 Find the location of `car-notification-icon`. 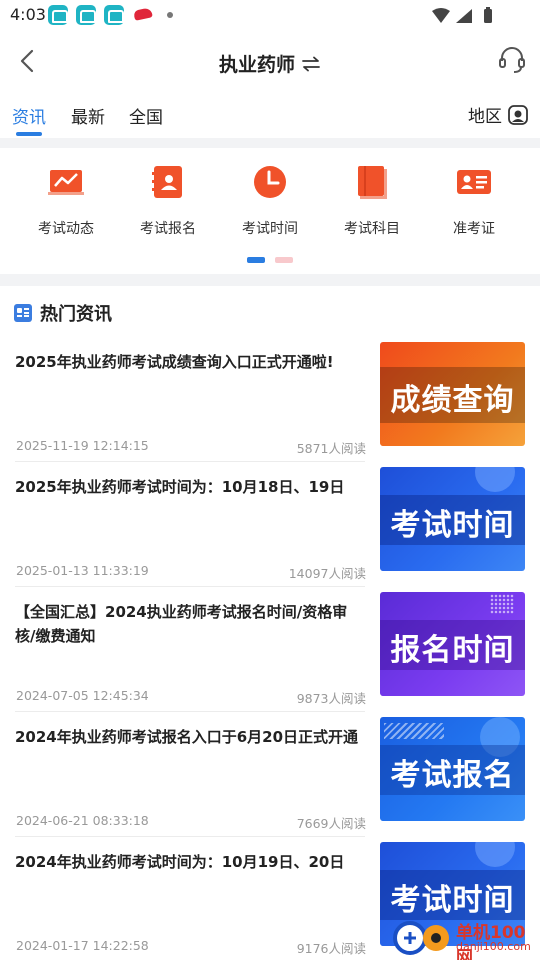

car-notification-icon is located at coordinates (143, 14).